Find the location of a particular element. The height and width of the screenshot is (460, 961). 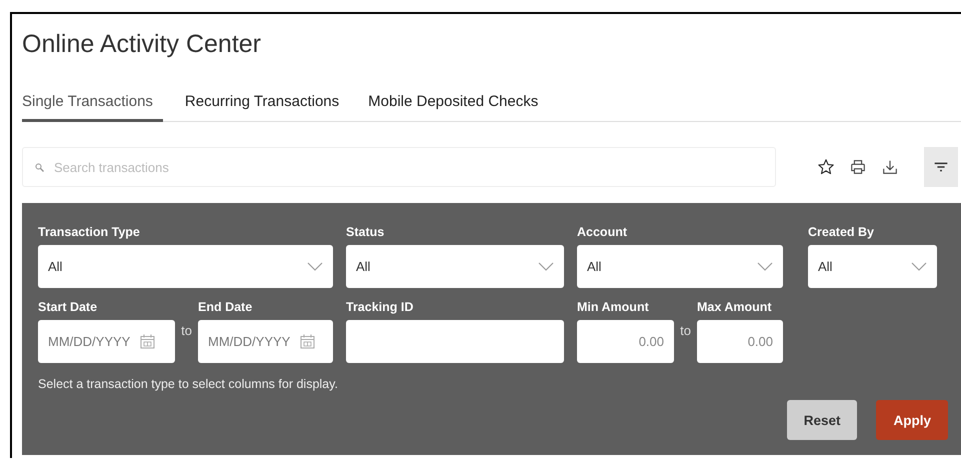

tab: Mobile Deposited Checks is located at coordinates (453, 104).